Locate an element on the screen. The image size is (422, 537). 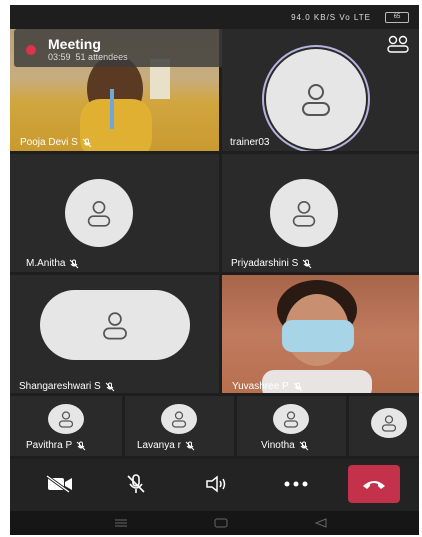
participant-name: trainer03 is located at coordinates (249, 142).